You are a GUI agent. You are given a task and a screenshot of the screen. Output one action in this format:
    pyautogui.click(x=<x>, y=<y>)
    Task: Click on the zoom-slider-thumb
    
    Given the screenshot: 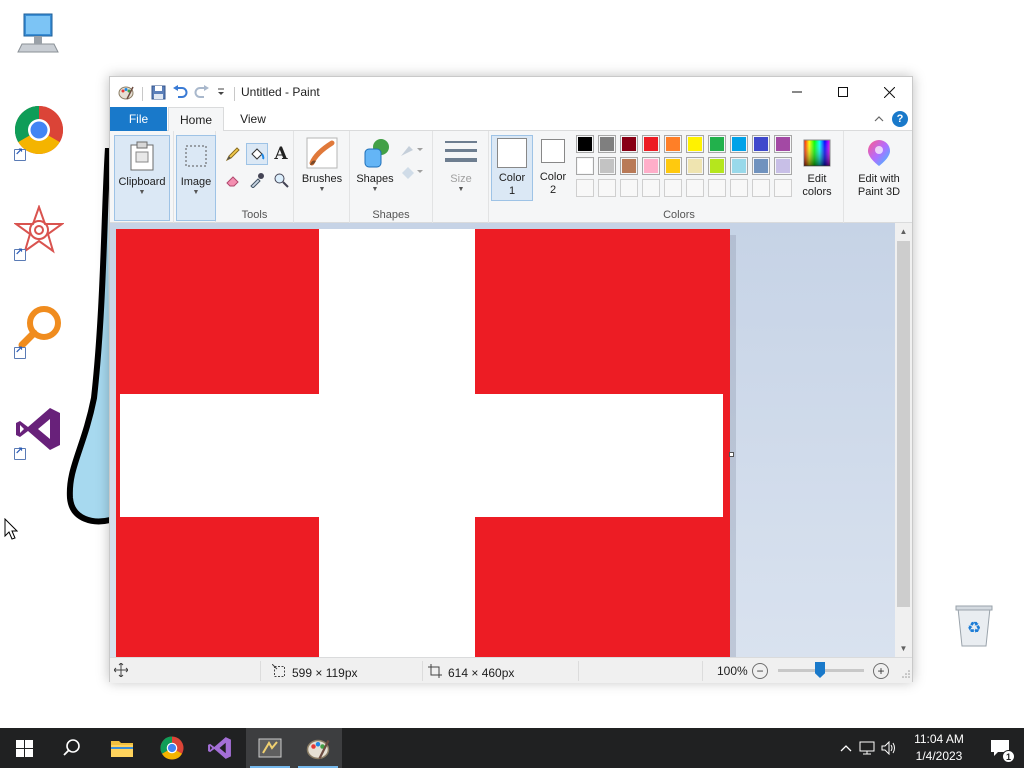 What is the action you would take?
    pyautogui.click(x=820, y=670)
    